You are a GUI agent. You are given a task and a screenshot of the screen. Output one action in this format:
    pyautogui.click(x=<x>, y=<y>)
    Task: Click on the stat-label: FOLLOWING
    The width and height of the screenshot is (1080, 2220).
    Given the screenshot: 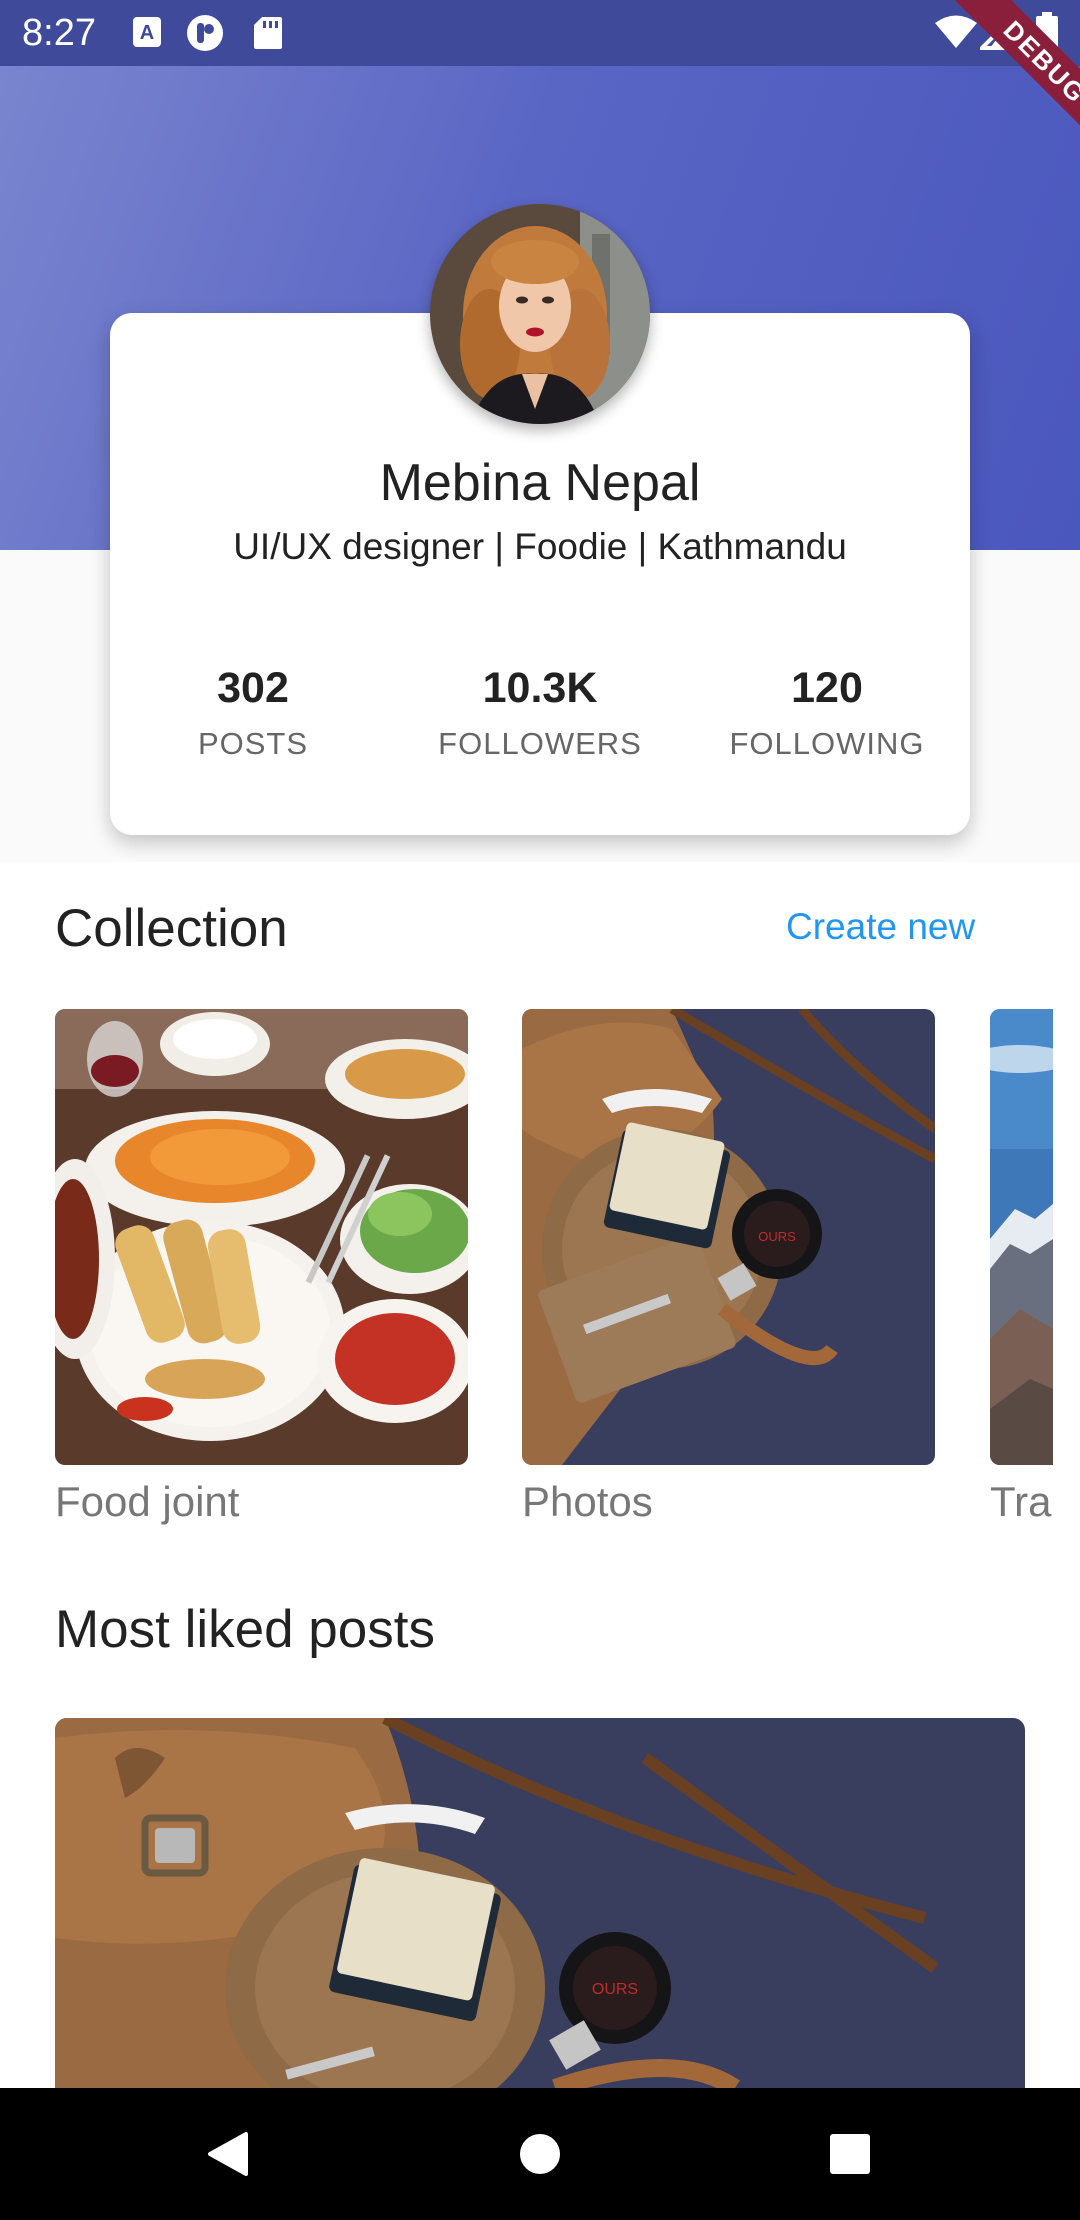 What is the action you would take?
    pyautogui.click(x=827, y=743)
    